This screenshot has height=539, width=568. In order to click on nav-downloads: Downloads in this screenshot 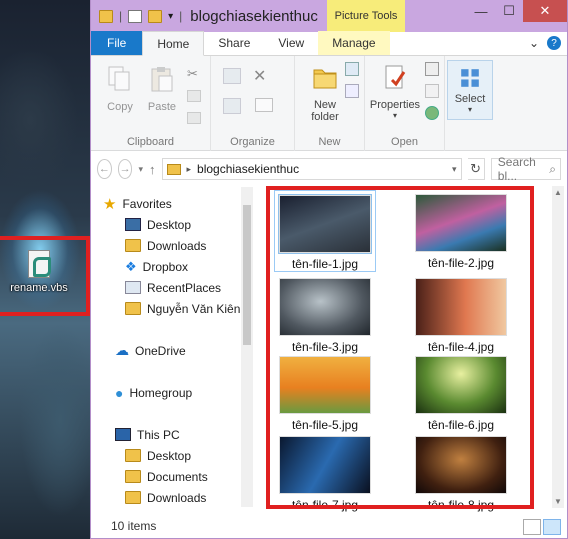, I will do `click(165, 245)`.